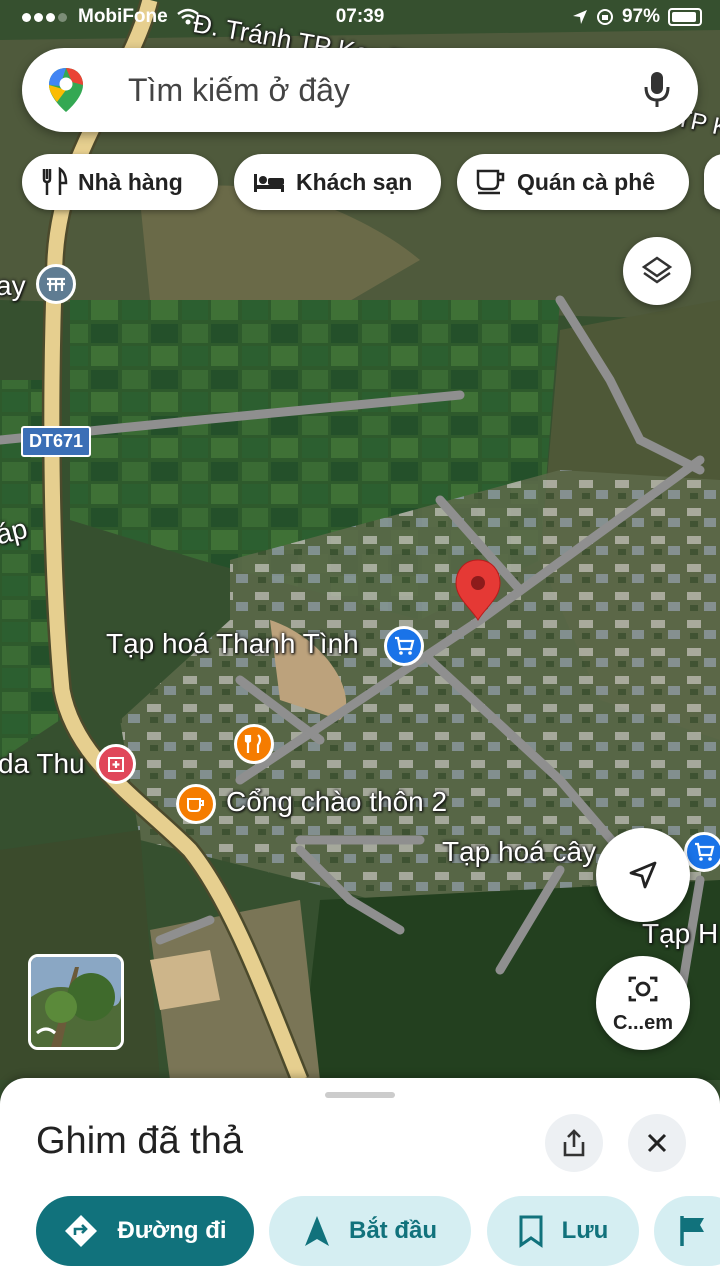 The width and height of the screenshot is (720, 1280). Describe the element at coordinates (604, 17) in the screenshot. I see `rotation-lock-icon` at that location.